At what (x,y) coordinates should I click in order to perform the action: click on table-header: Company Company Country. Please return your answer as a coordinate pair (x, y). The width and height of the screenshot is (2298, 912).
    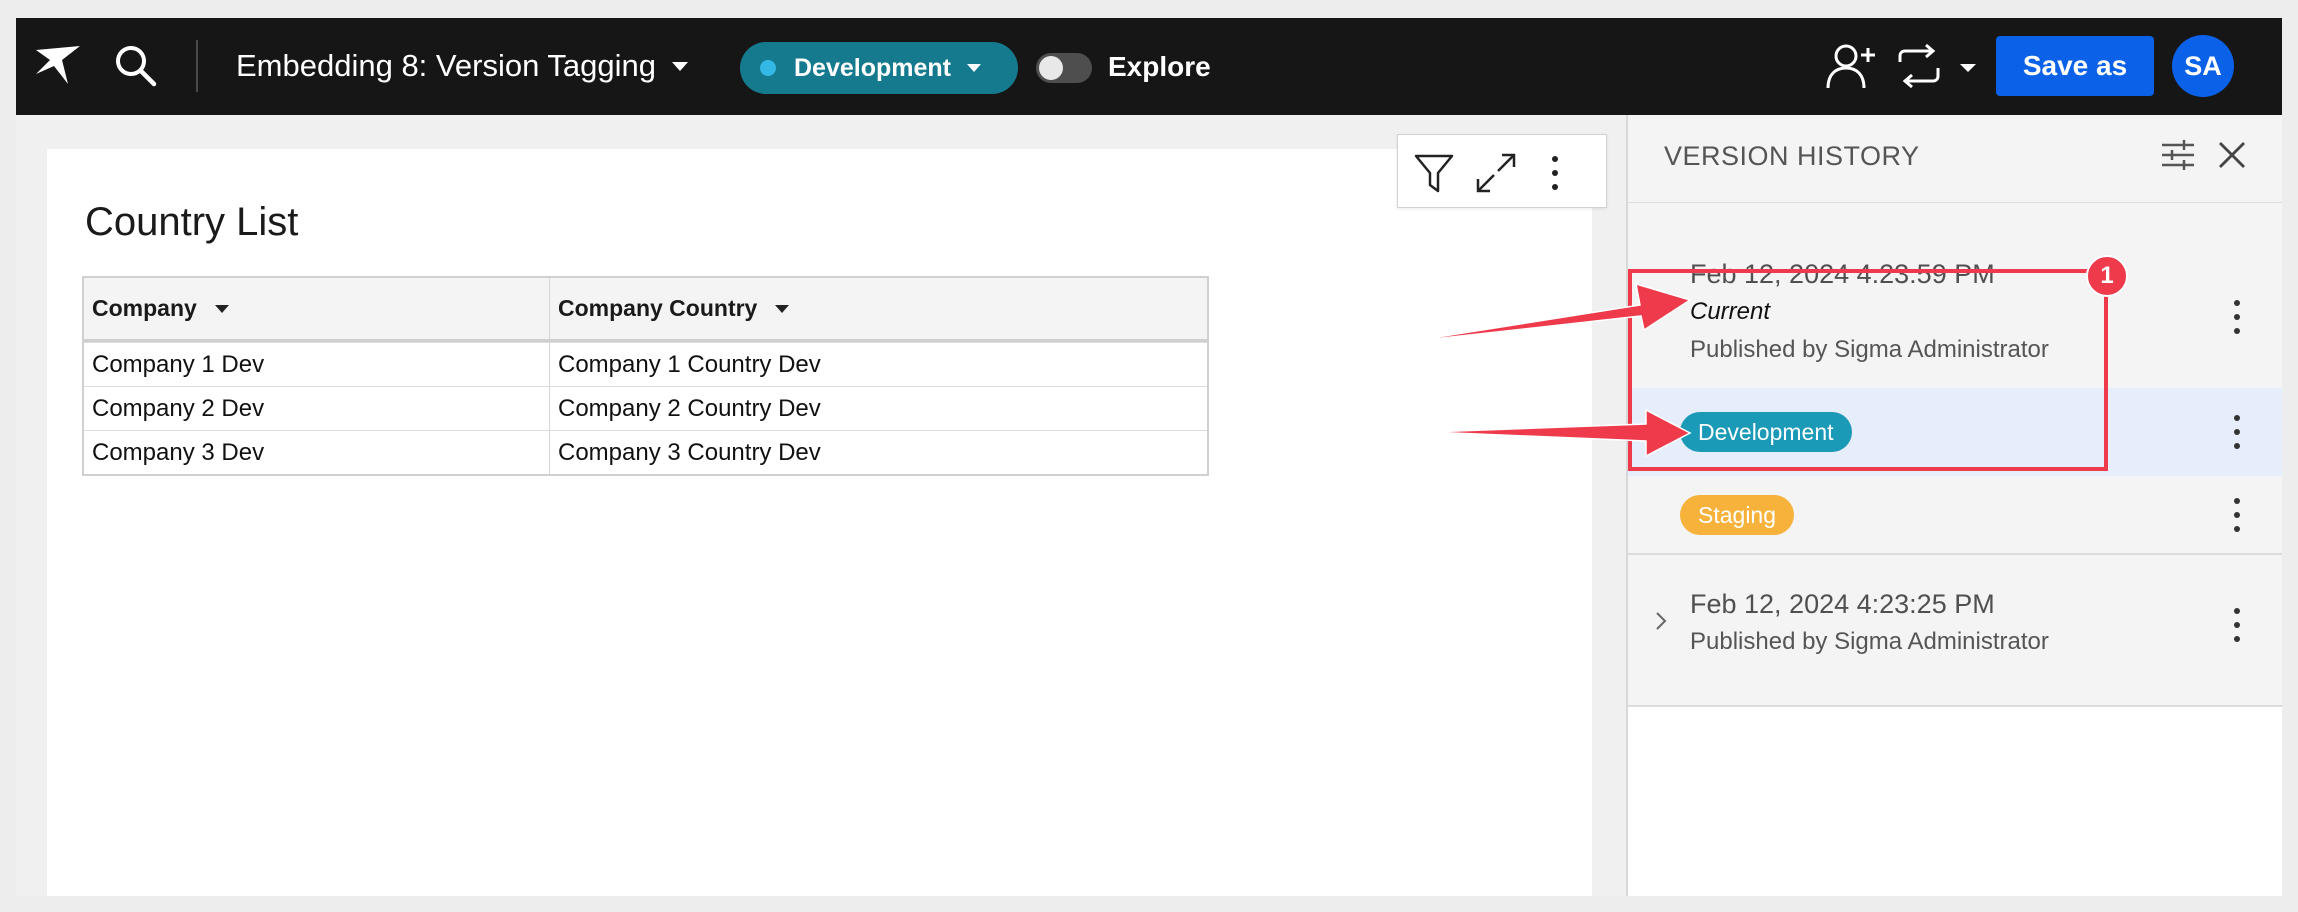
    Looking at the image, I should click on (645, 310).